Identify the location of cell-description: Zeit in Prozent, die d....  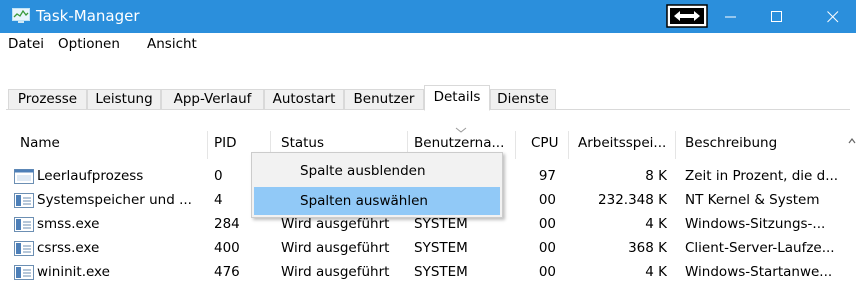
(762, 176).